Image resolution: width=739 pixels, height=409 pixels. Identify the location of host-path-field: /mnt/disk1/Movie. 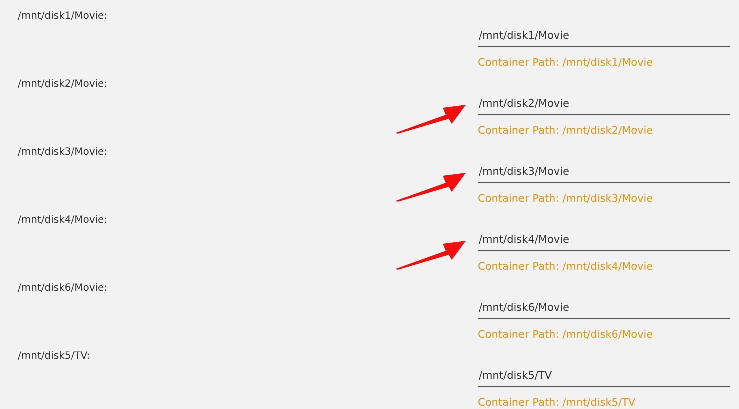
(604, 36).